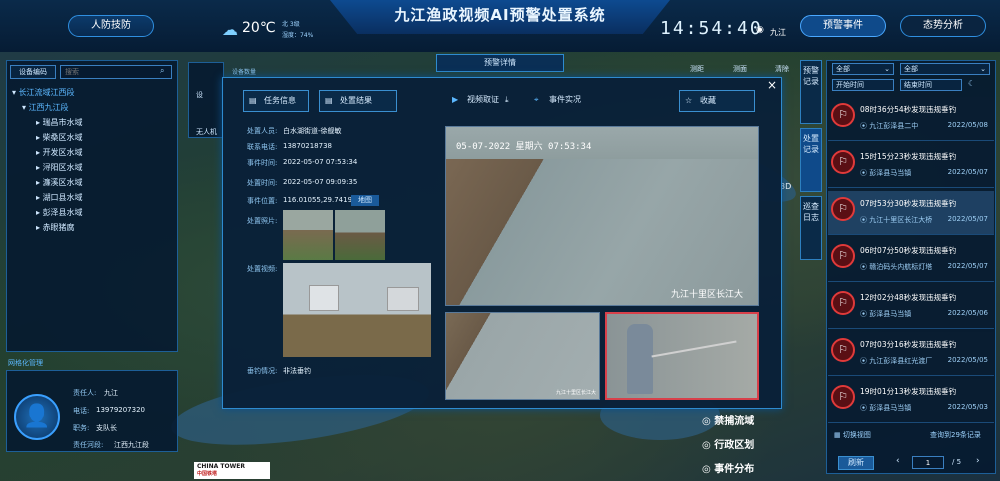 Image resolution: width=1000 pixels, height=481 pixels. I want to click on river-label: 责任河段:, so click(88, 445).